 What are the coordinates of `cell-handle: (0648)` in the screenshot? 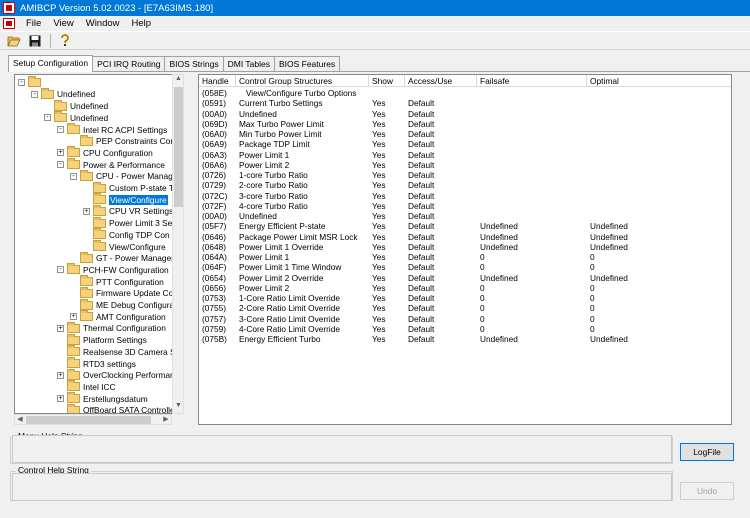 It's located at (217, 247).